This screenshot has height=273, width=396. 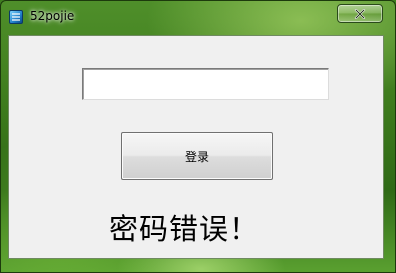 What do you see at coordinates (198, 16) in the screenshot?
I see `title-bar: 52pojie` at bounding box center [198, 16].